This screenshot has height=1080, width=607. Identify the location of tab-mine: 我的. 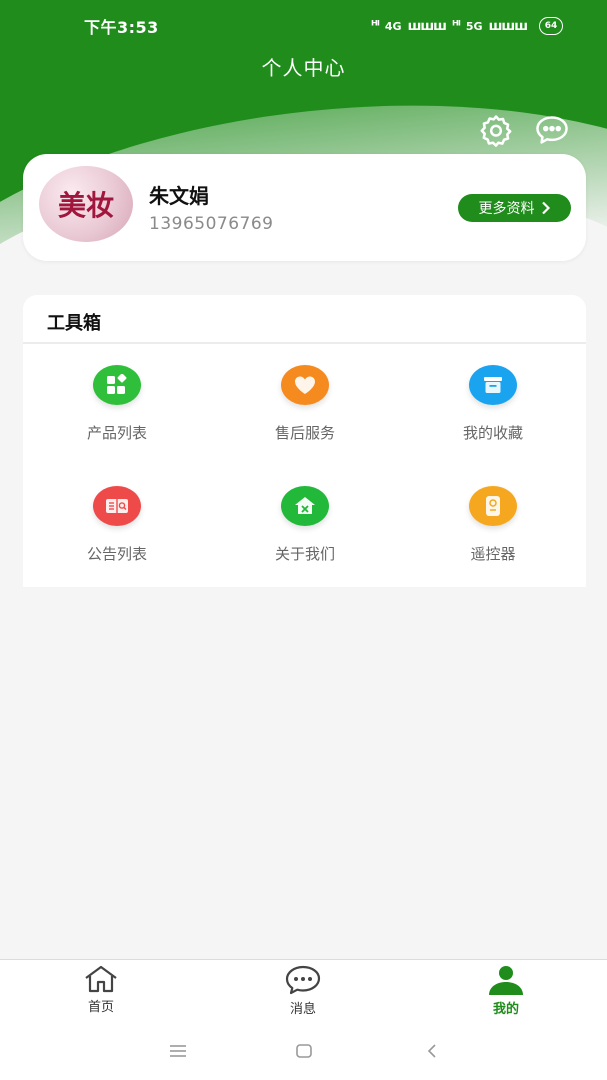
(506, 992).